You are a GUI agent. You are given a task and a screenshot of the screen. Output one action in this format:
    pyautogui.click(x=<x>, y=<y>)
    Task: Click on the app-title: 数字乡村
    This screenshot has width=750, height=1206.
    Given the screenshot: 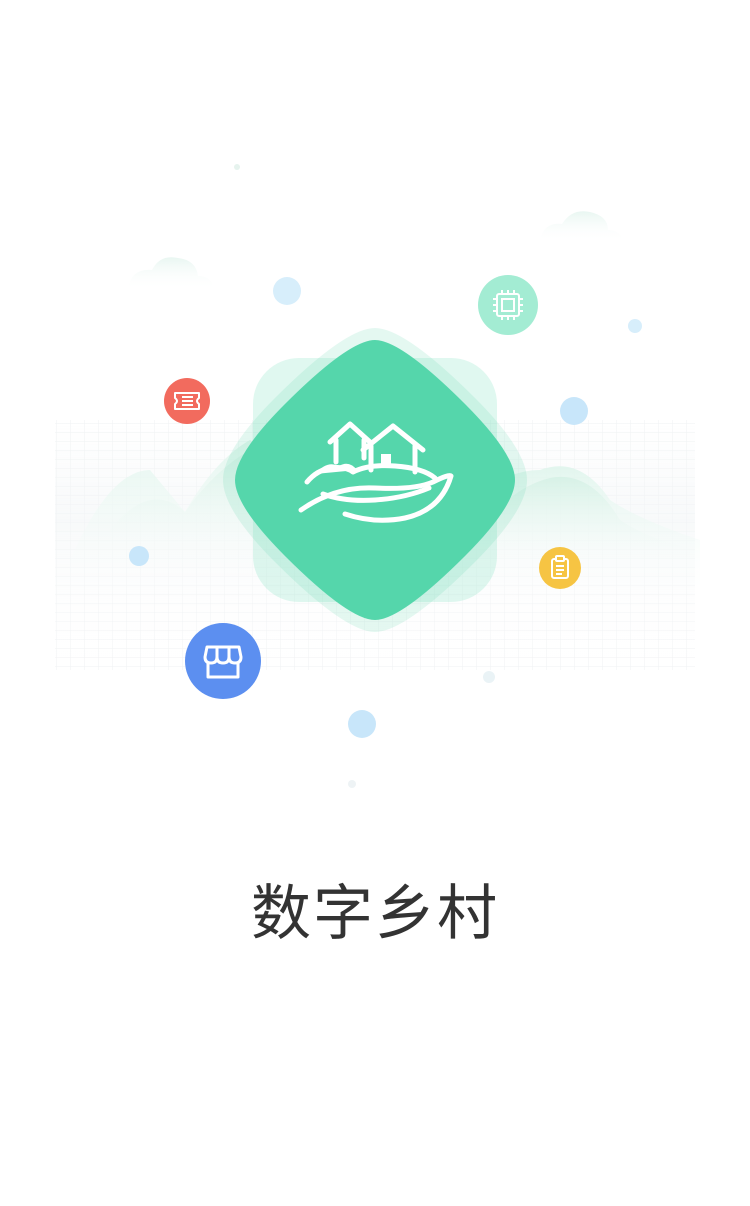 What is the action you would take?
    pyautogui.click(x=375, y=914)
    